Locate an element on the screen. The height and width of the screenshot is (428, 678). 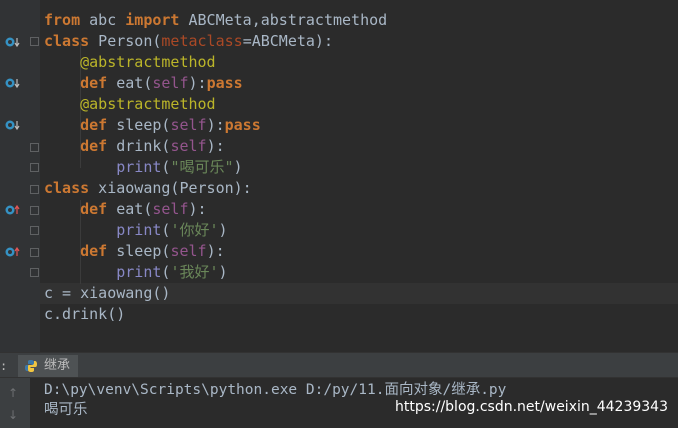
code-token: from is located at coordinates (62, 20).